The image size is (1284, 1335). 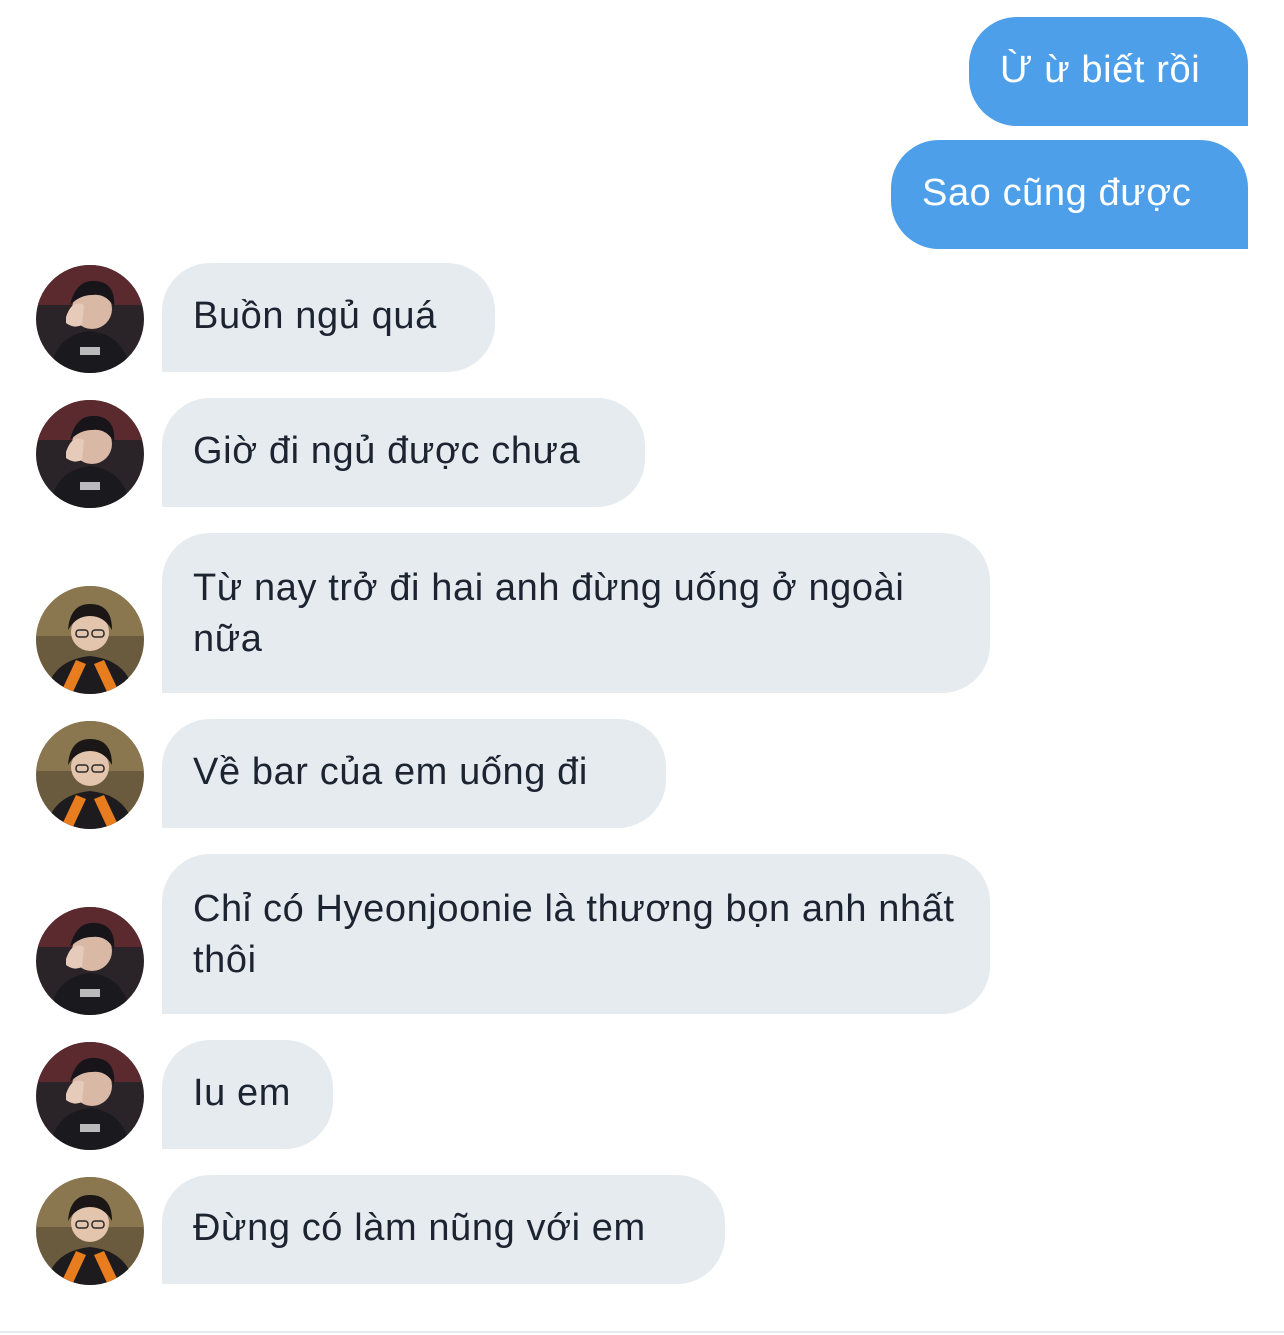 I want to click on received-message-bubble: Buồn ngủ quá, so click(x=328, y=317).